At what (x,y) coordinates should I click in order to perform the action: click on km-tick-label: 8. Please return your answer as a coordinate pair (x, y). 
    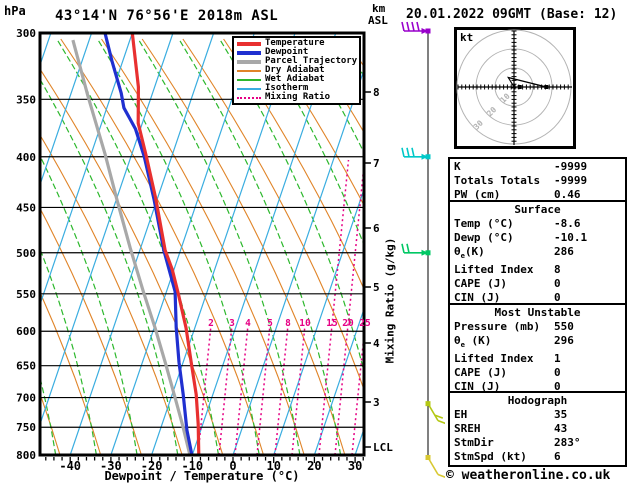
    Looking at the image, I should click on (376, 92).